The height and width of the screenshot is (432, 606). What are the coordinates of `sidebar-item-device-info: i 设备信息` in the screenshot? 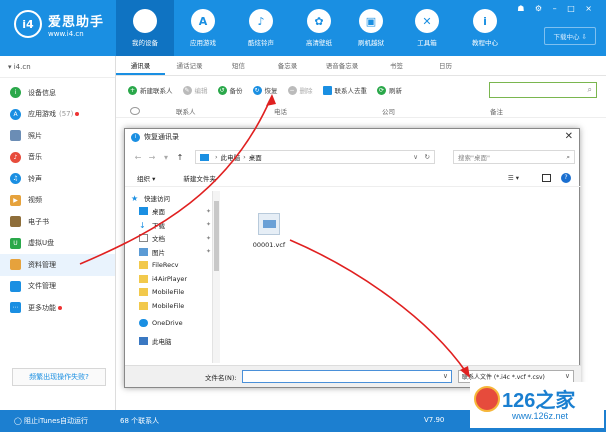 It's located at (57, 93).